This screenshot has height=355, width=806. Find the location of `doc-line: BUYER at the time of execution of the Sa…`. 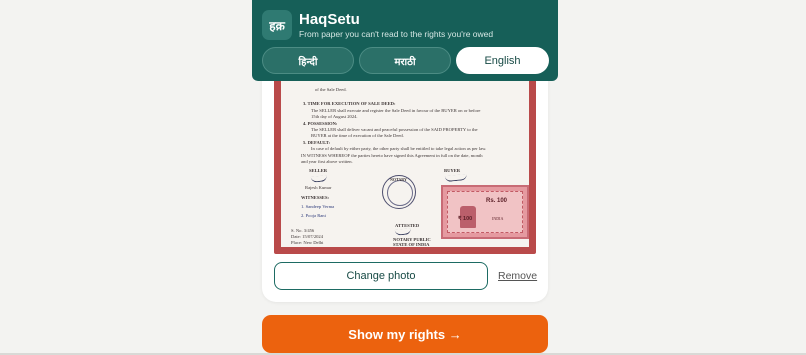

doc-line: BUYER at the time of execution of the Sa… is located at coordinates (357, 135).